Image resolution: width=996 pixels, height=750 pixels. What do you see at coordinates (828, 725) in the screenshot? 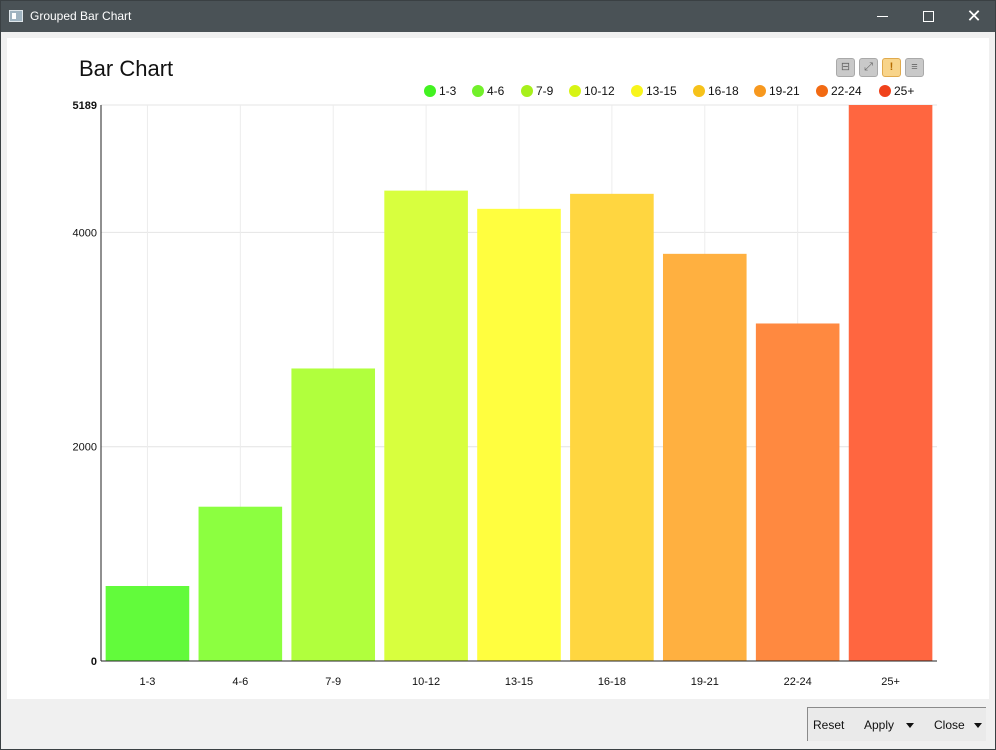
I see `reset-button: Reset` at bounding box center [828, 725].